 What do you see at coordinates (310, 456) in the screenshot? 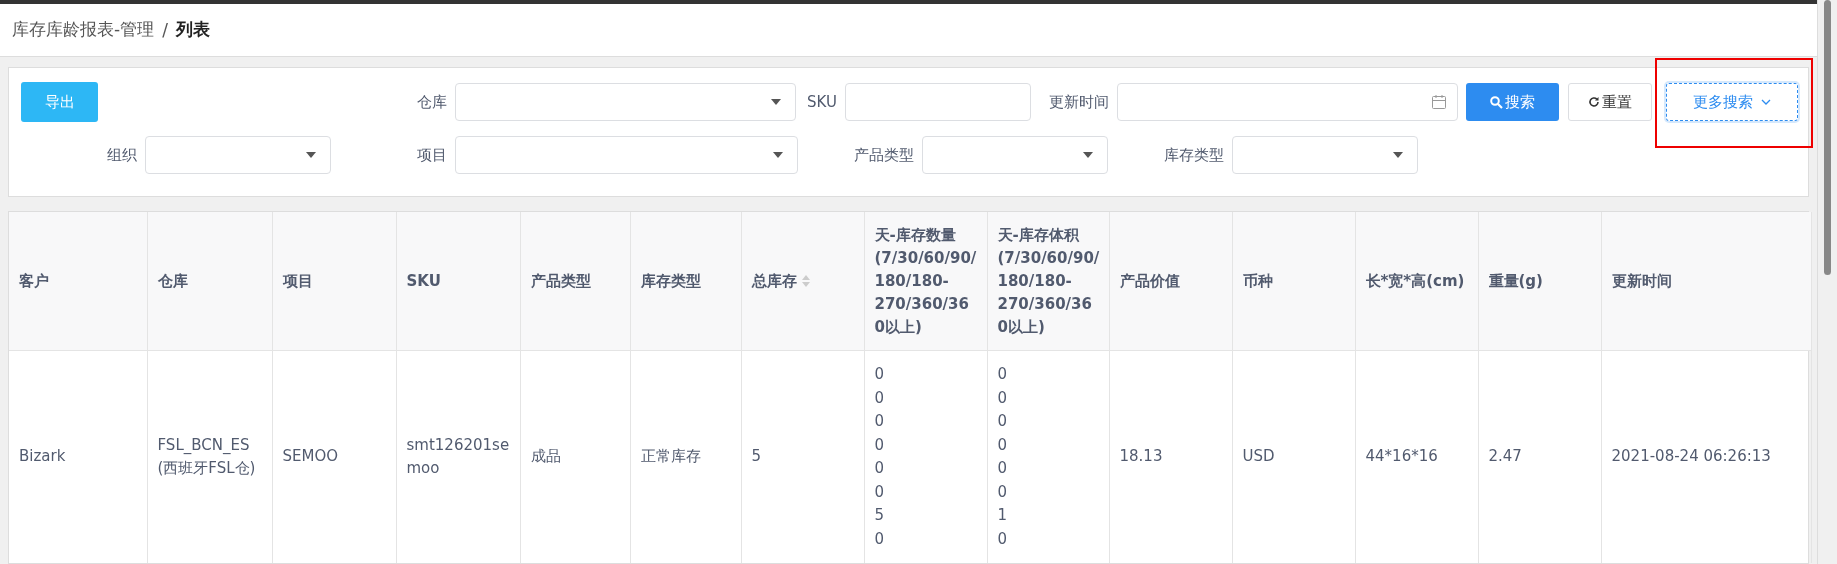
I see `table-cell: SEMOO` at bounding box center [310, 456].